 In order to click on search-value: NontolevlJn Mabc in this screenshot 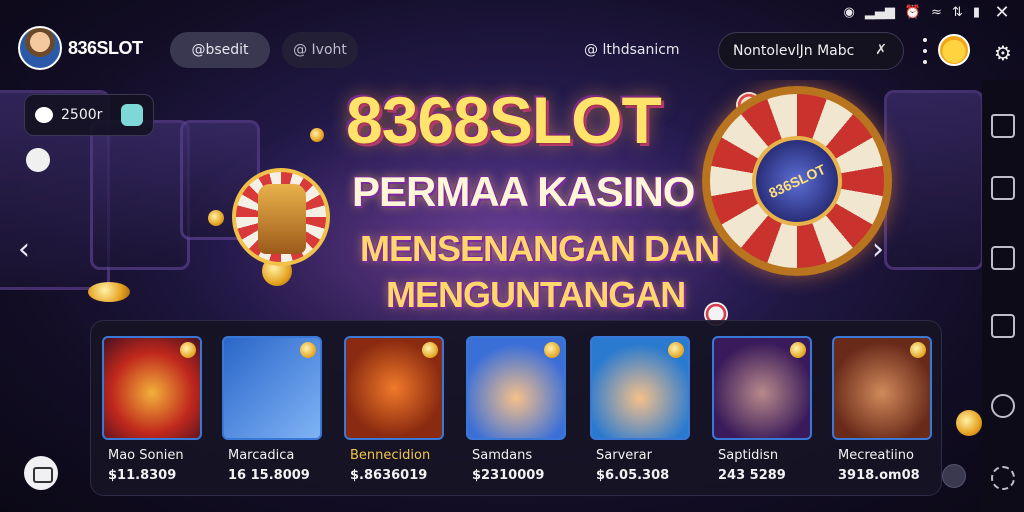, I will do `click(794, 51)`.